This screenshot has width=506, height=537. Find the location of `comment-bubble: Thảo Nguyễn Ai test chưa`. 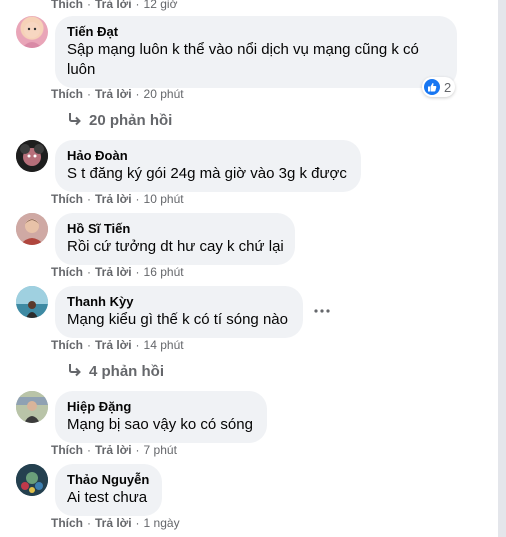

comment-bubble: Thảo Nguyễn Ai test chưa is located at coordinates (108, 490).